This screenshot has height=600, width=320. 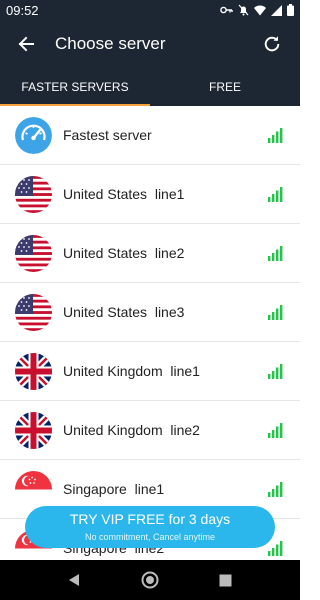 I want to click on server-name: United States line3, so click(x=124, y=312).